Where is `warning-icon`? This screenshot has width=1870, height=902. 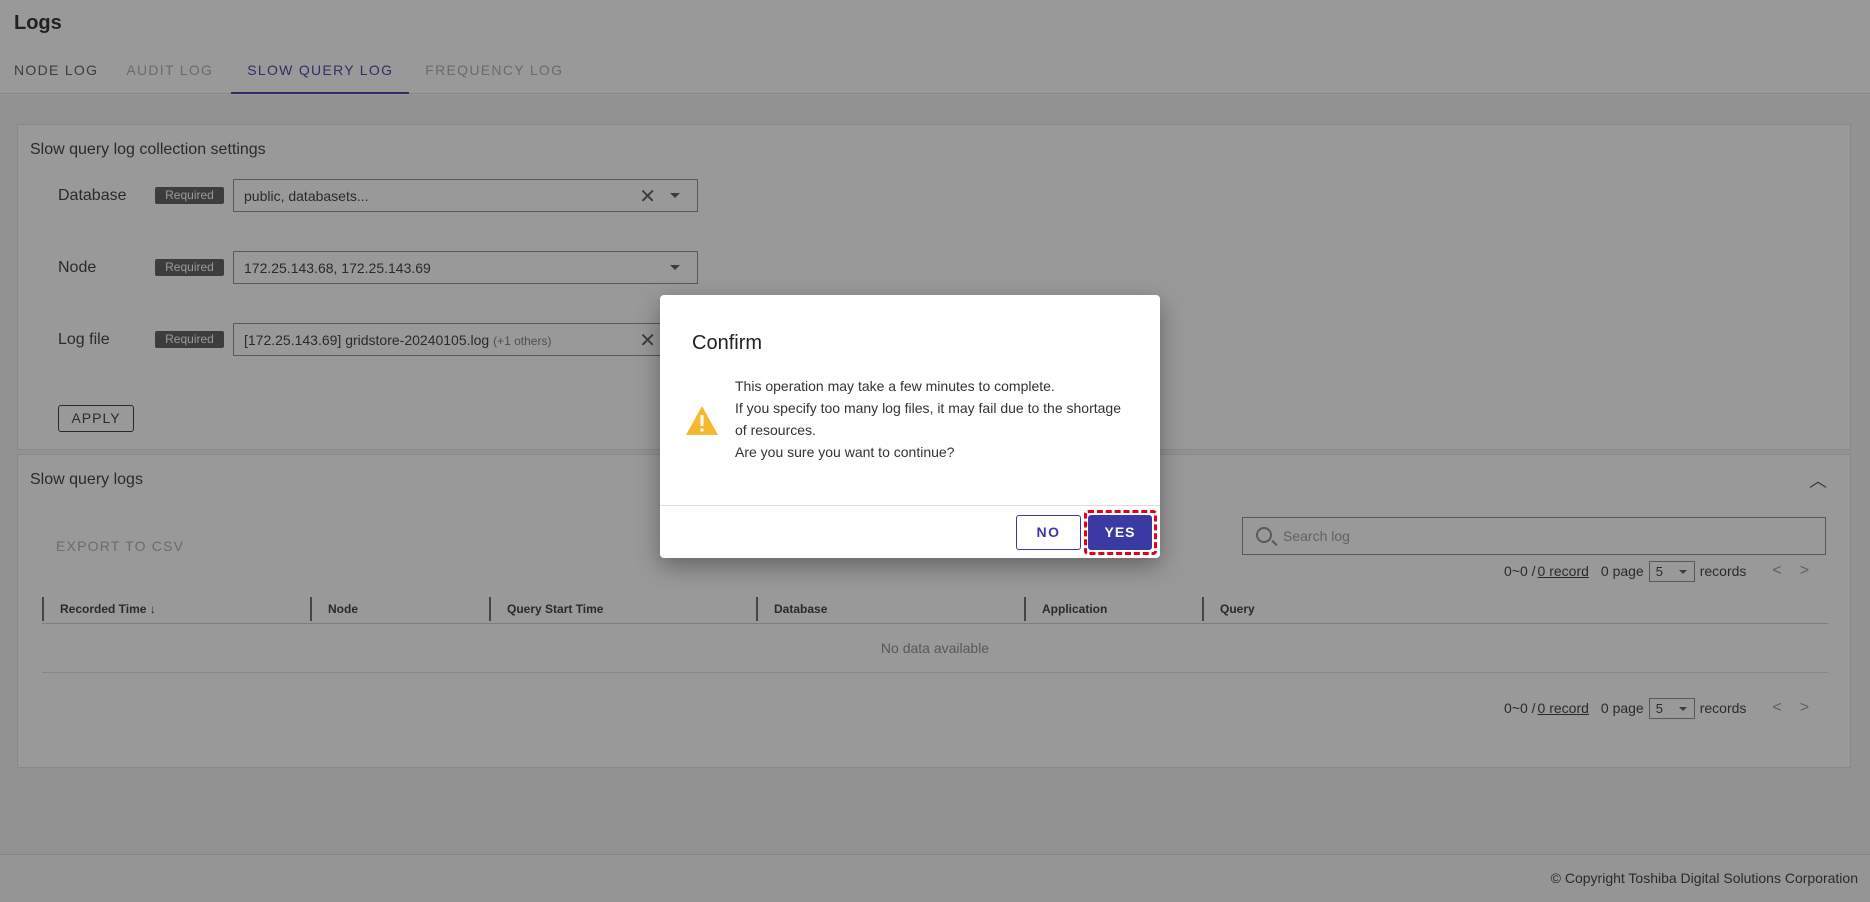 warning-icon is located at coordinates (702, 420).